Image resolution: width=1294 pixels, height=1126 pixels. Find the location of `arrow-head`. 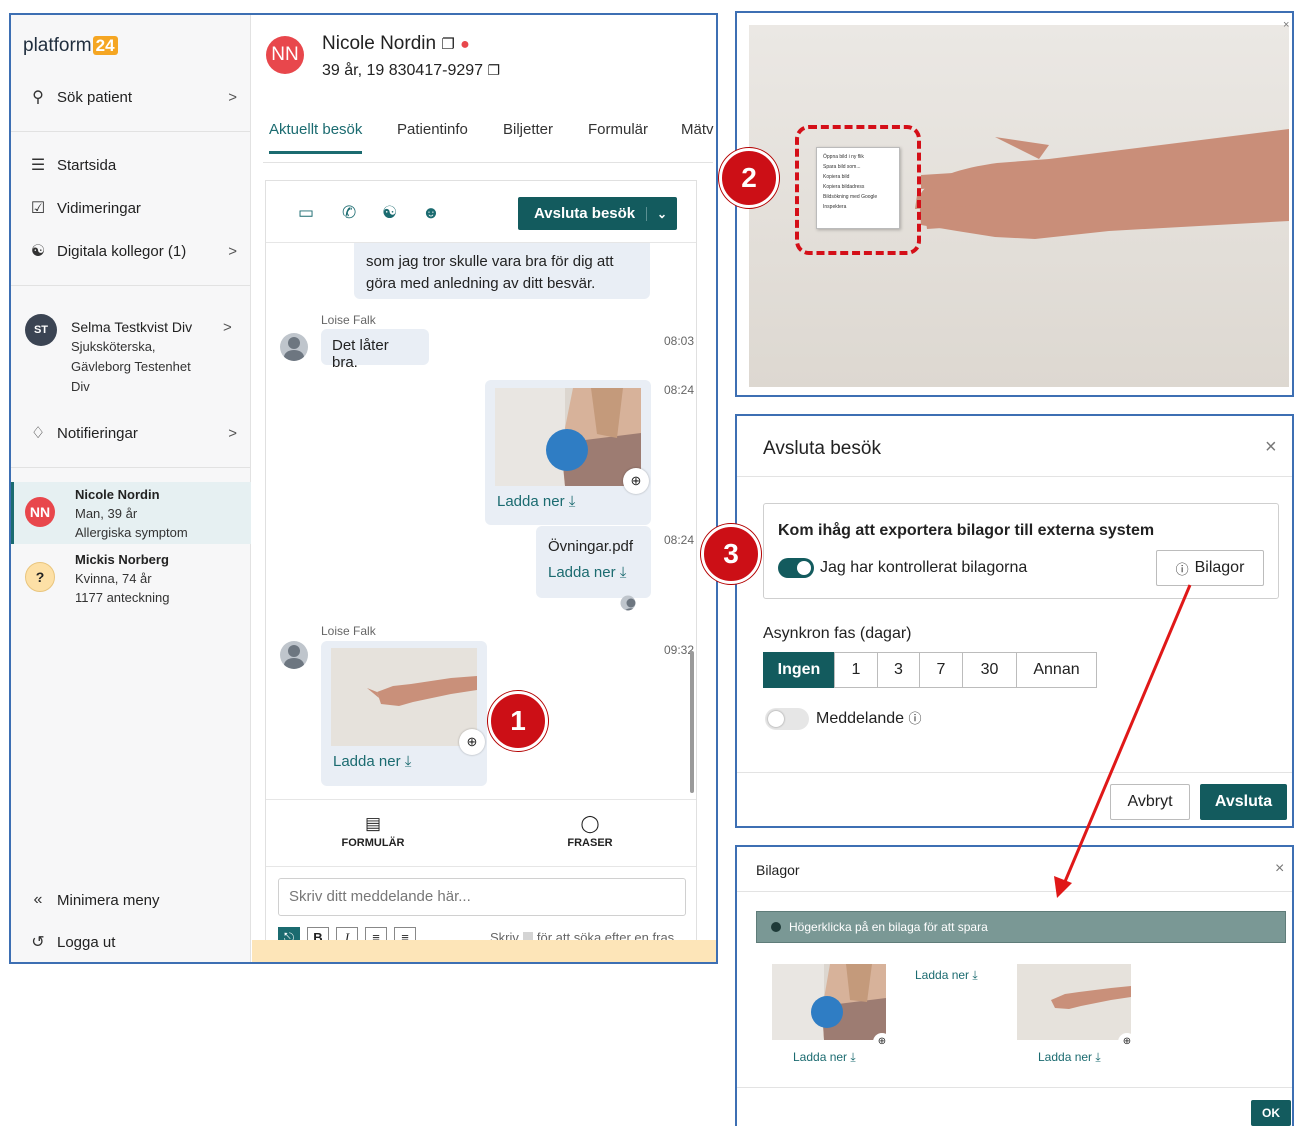

arrow-head is located at coordinates (1063, 887).